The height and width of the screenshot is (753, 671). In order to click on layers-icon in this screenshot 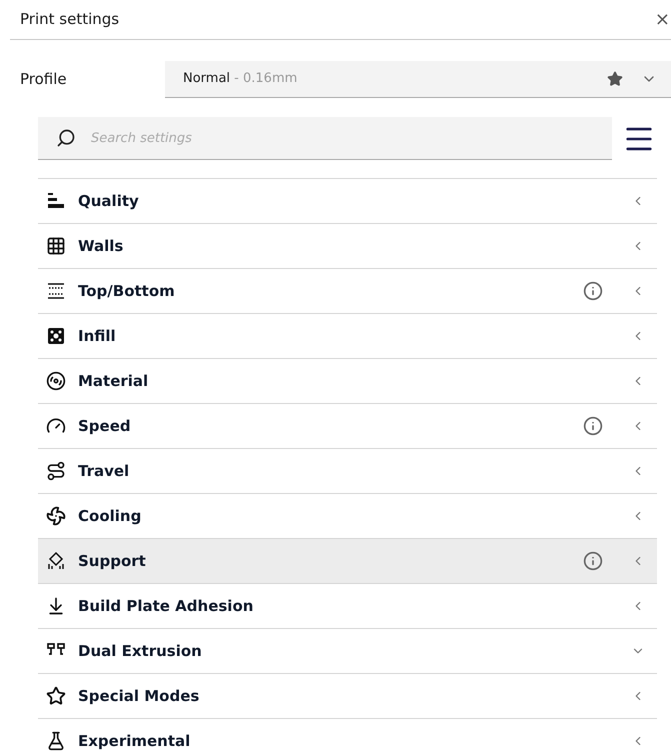, I will do `click(56, 201)`.